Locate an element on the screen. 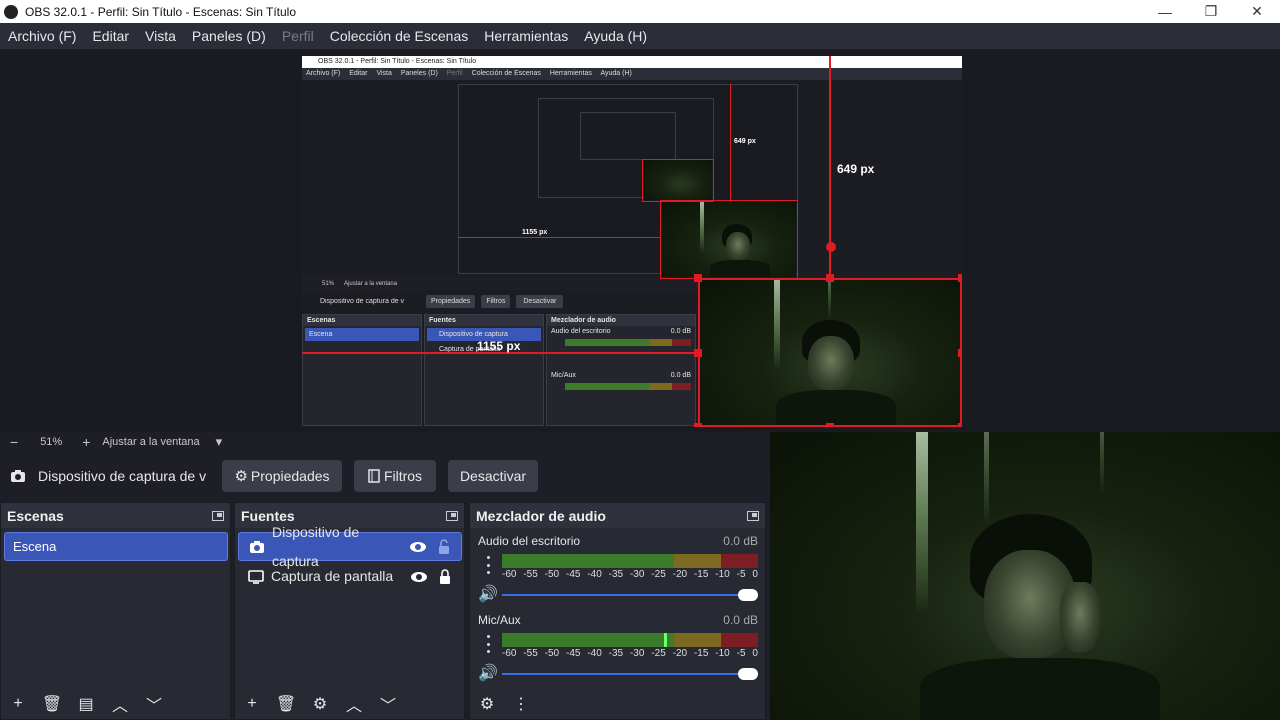 Image resolution: width=1280 pixels, height=720 pixels. mixer-menu-icon: ⋮ is located at coordinates (521, 704).